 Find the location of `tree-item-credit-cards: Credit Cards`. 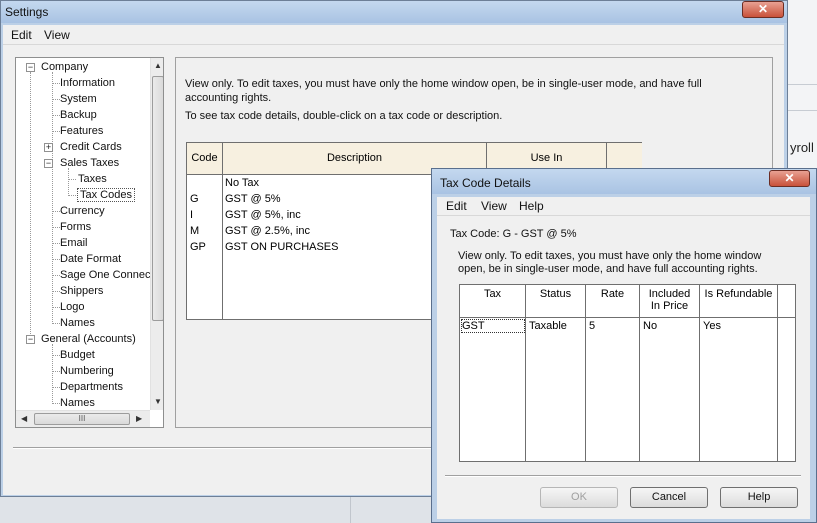

tree-item-credit-cards: Credit Cards is located at coordinates (91, 147).